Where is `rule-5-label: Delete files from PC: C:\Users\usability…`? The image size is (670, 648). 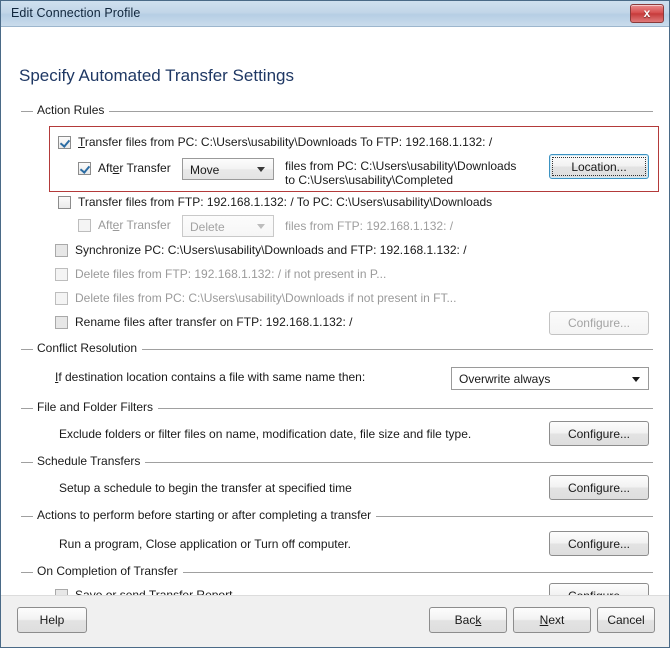 rule-5-label: Delete files from PC: C:\Users\usability… is located at coordinates (265, 298).